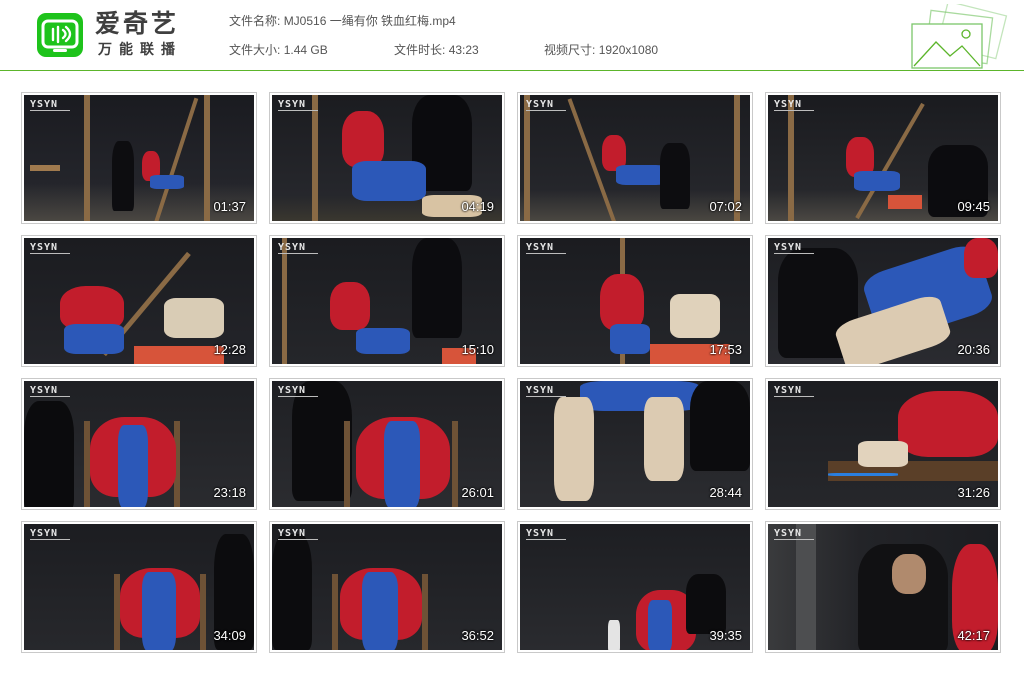 This screenshot has width=1024, height=673. I want to click on thumbnail-image: YSYN 36:52, so click(387, 587).